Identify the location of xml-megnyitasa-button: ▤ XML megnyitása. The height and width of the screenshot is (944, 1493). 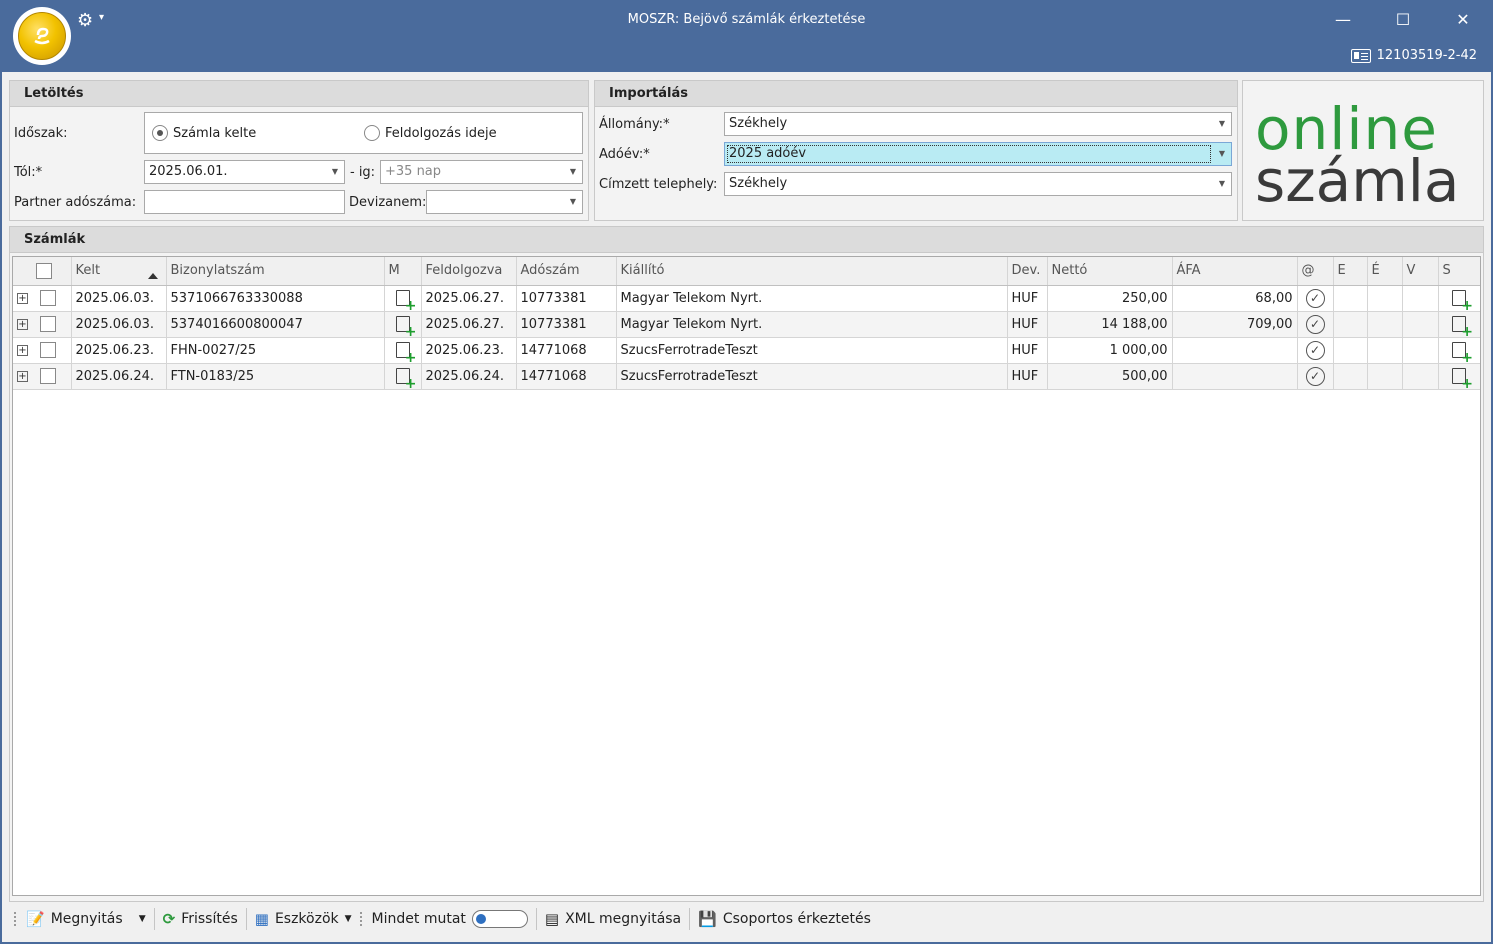
(613, 919).